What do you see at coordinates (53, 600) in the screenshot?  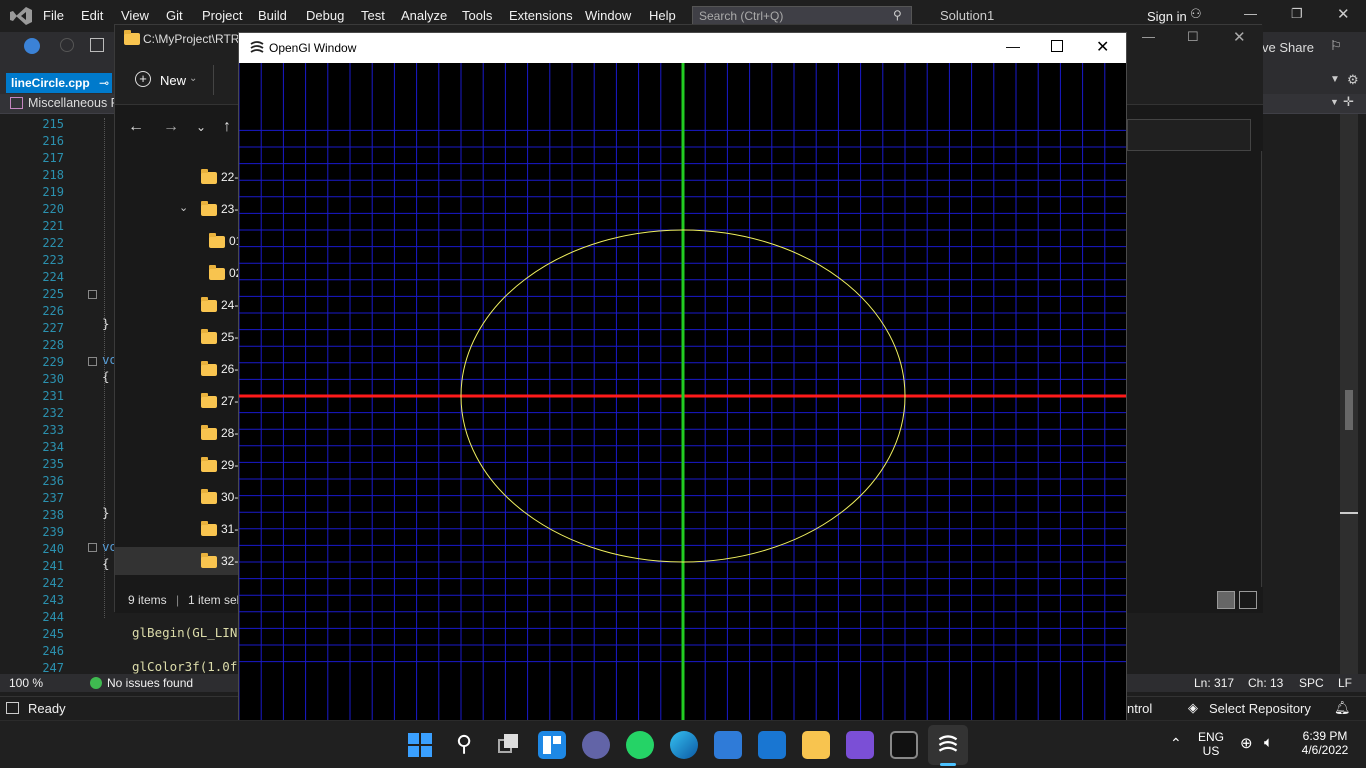 I see `line-number: 243` at bounding box center [53, 600].